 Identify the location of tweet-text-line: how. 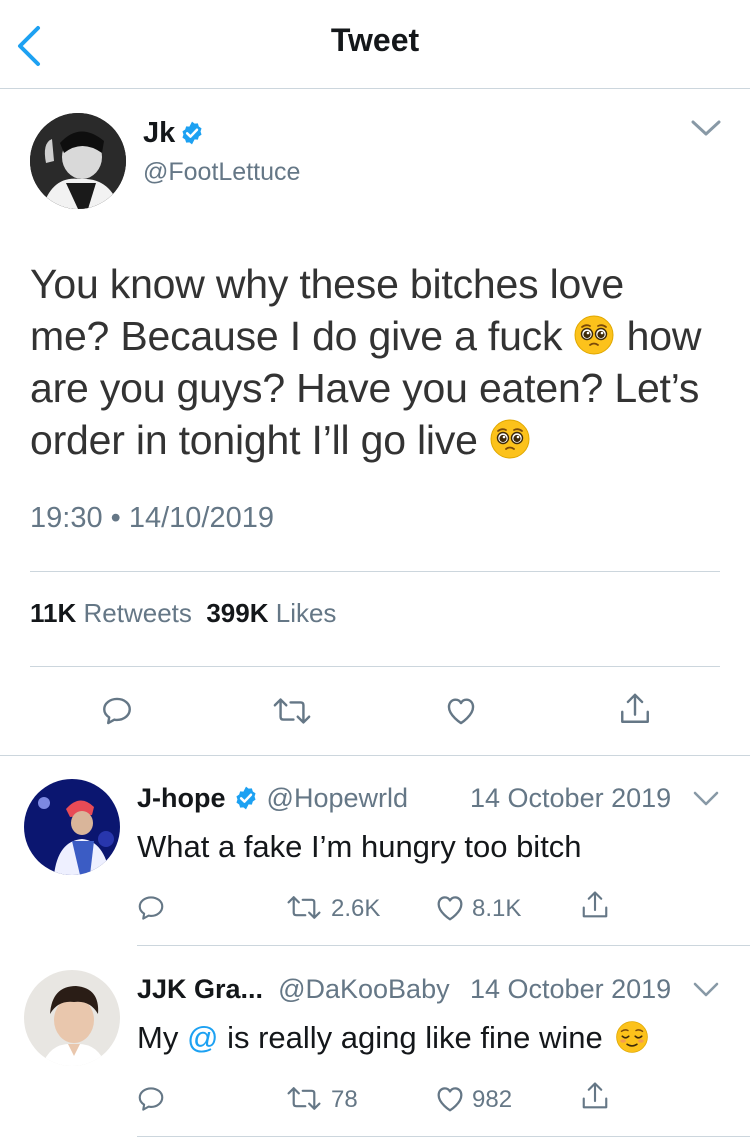
(664, 336).